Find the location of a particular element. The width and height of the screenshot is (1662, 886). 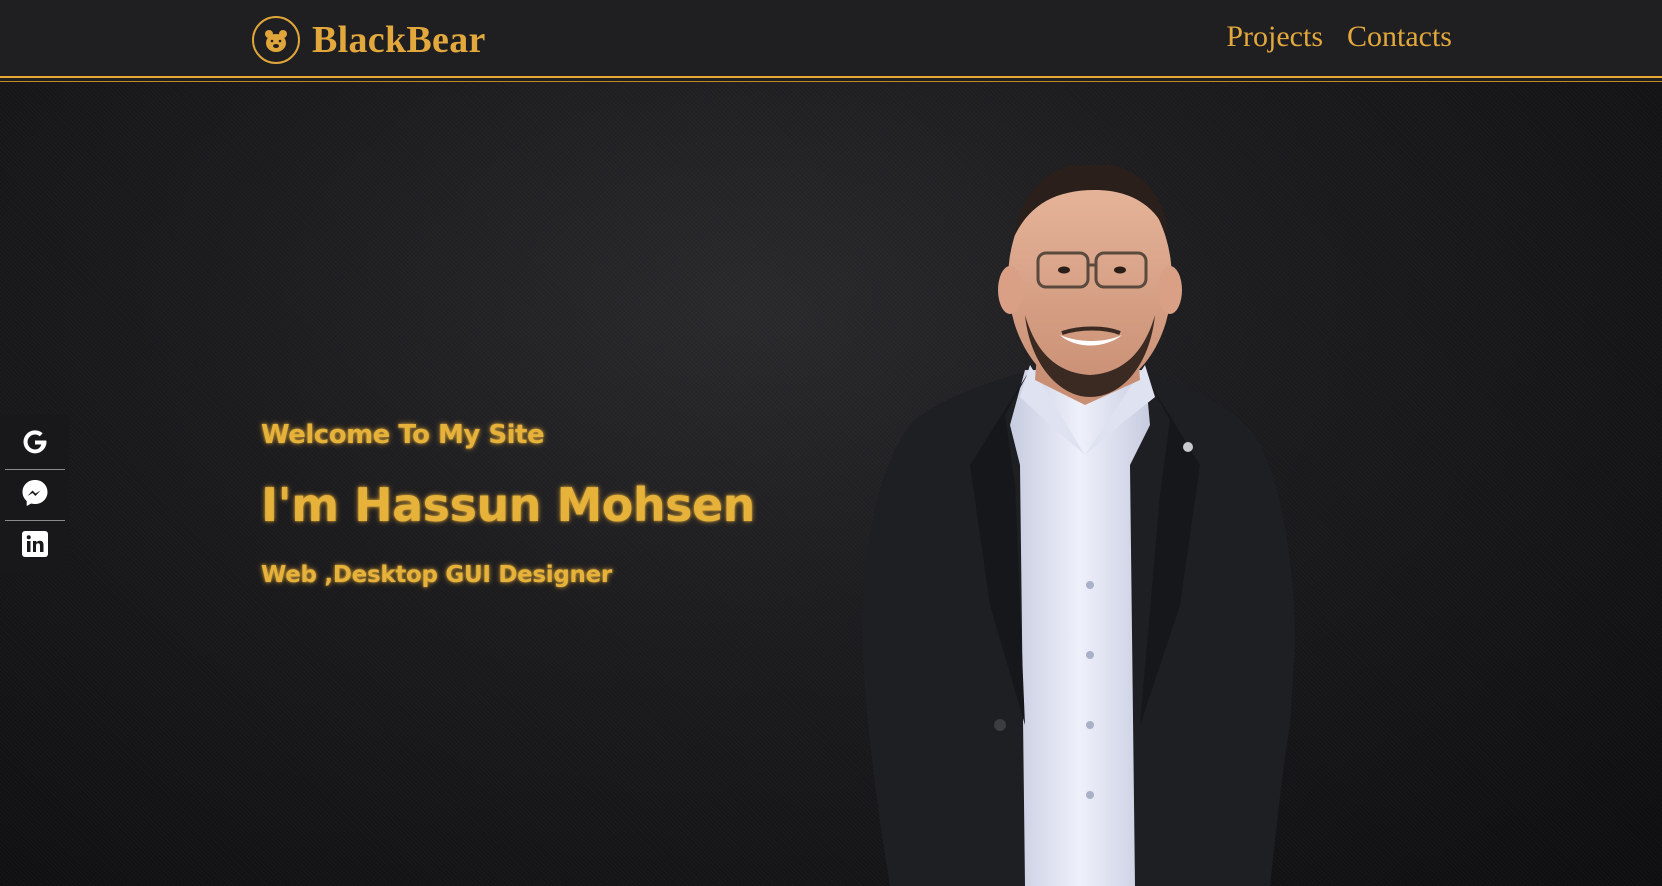

google-icon is located at coordinates (35, 444).